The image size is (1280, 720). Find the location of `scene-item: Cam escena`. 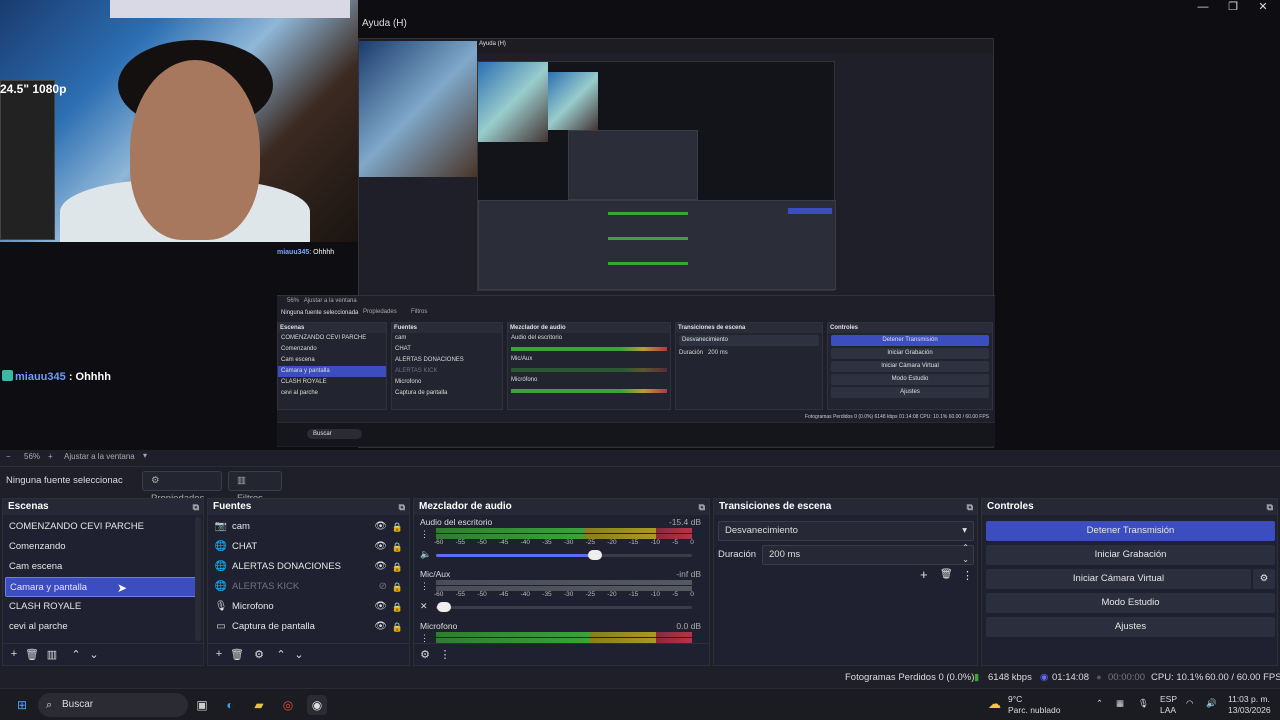

scene-item: Cam escena is located at coordinates (103, 567).